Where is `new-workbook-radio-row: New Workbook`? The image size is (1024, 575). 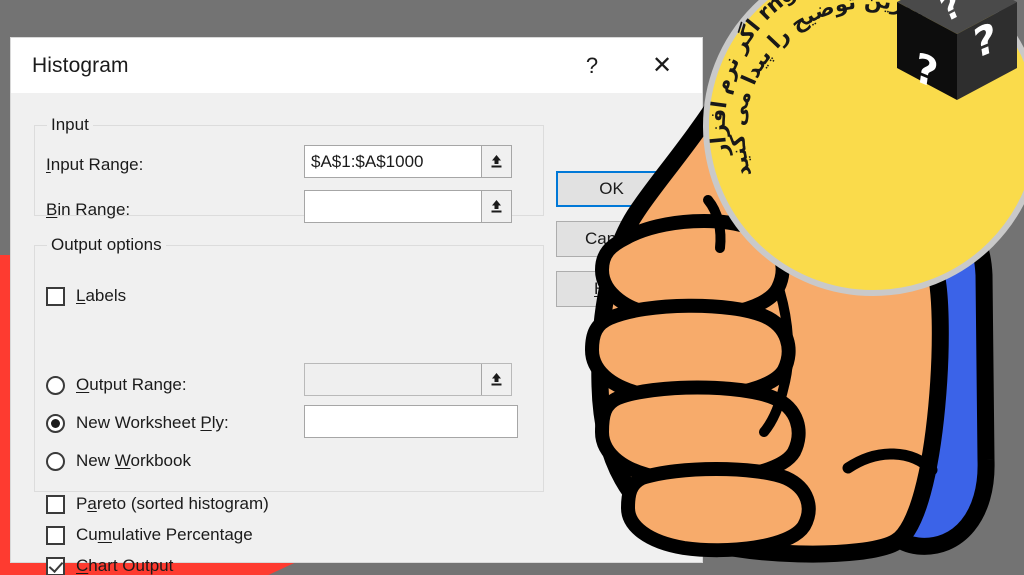
new-workbook-radio-row: New Workbook is located at coordinates (118, 461).